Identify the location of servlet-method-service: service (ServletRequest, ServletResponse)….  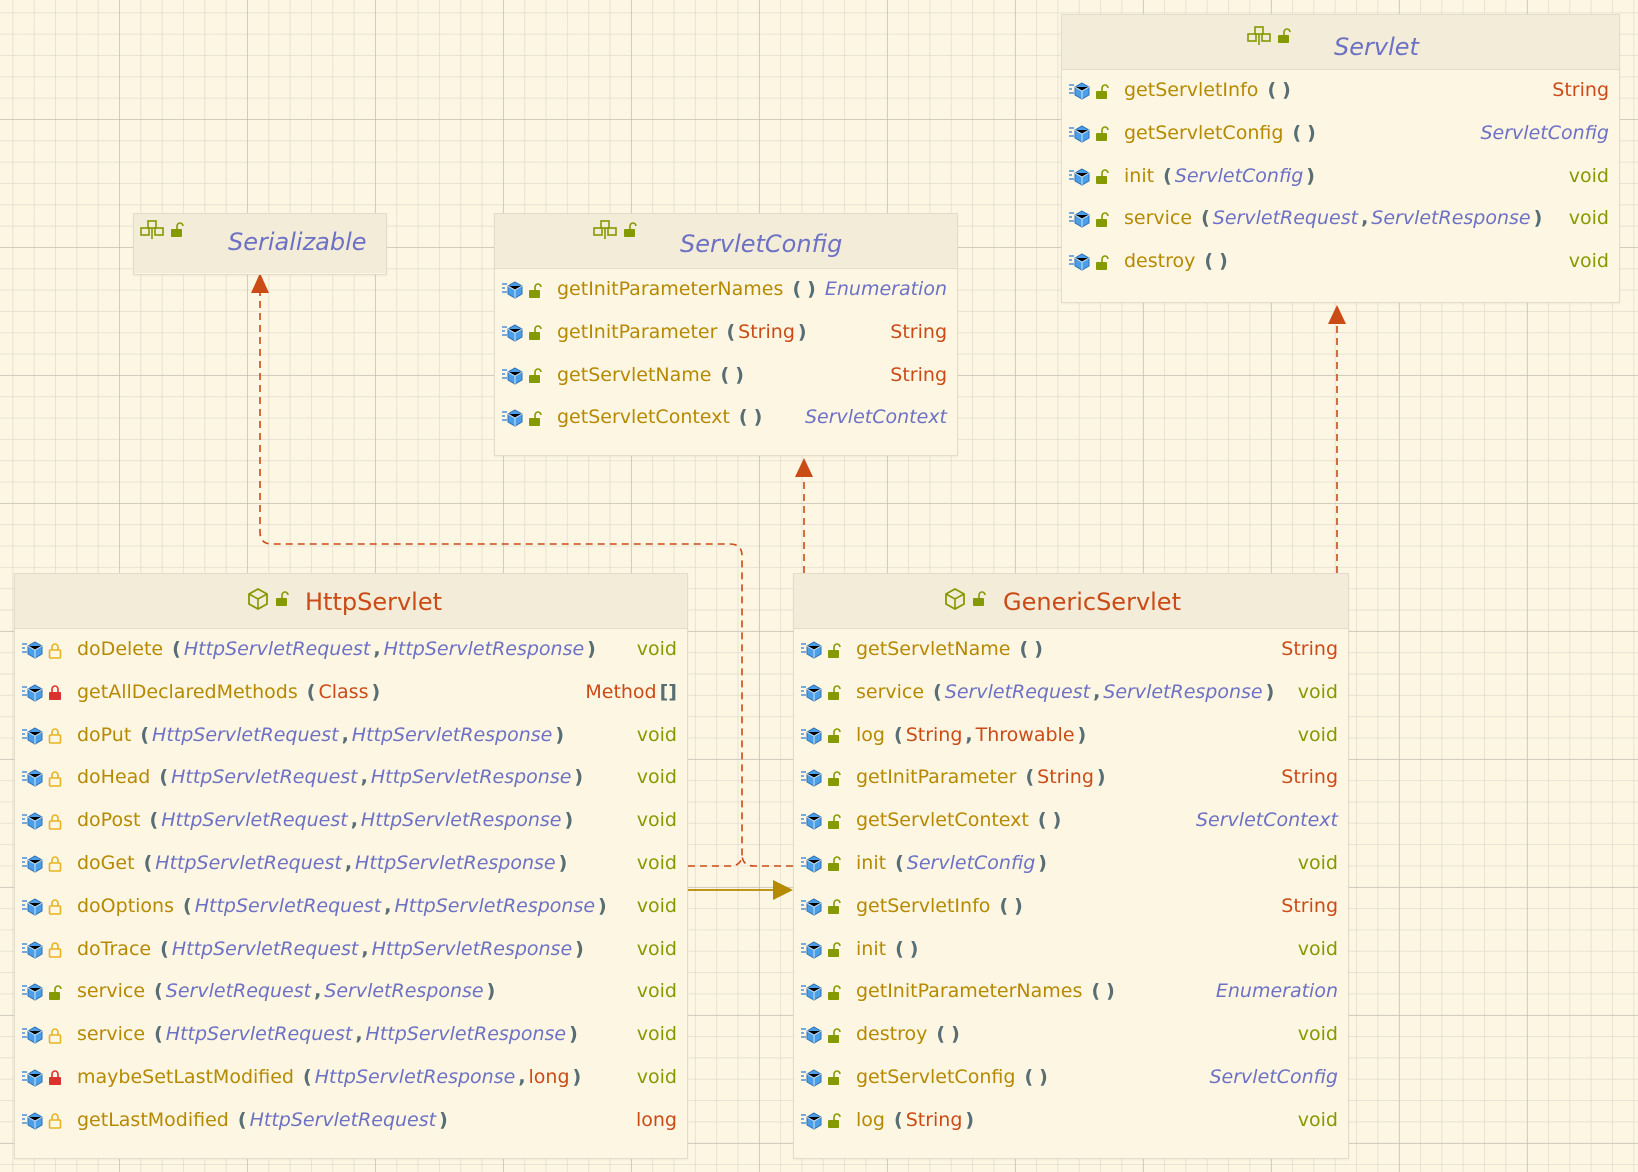
(1340, 219).